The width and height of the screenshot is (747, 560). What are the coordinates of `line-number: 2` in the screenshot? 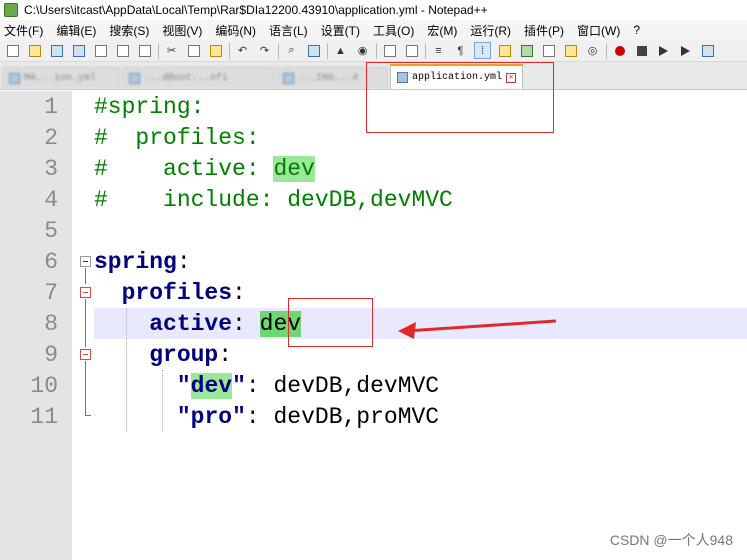 It's located at (51, 137).